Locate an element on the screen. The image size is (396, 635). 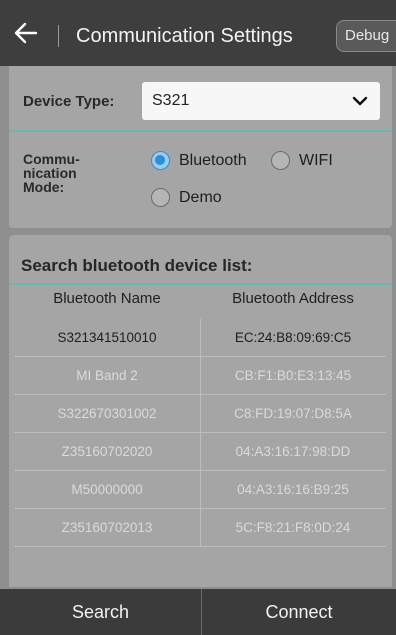
bottom-action-bar: Search Connect is located at coordinates (198, 612).